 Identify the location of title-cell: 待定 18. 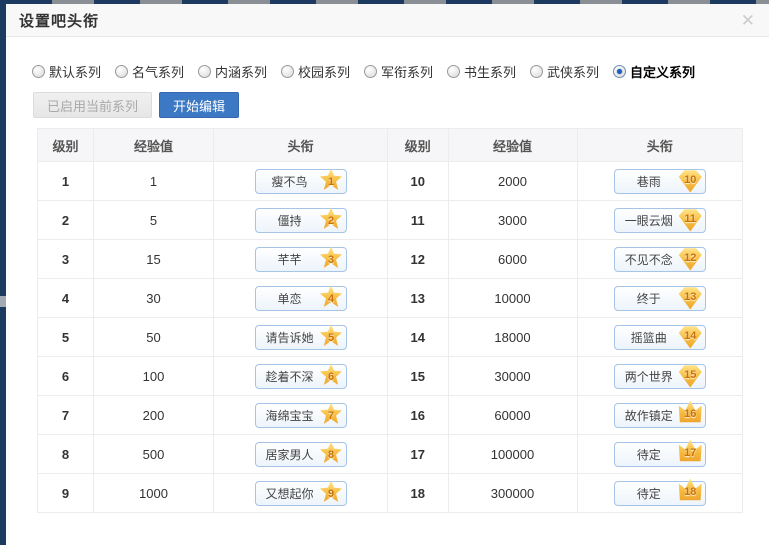
(659, 493).